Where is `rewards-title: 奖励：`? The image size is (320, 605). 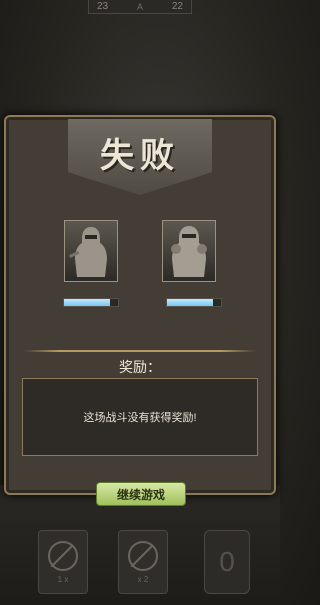
rewards-title: 奖励： is located at coordinates (140, 367).